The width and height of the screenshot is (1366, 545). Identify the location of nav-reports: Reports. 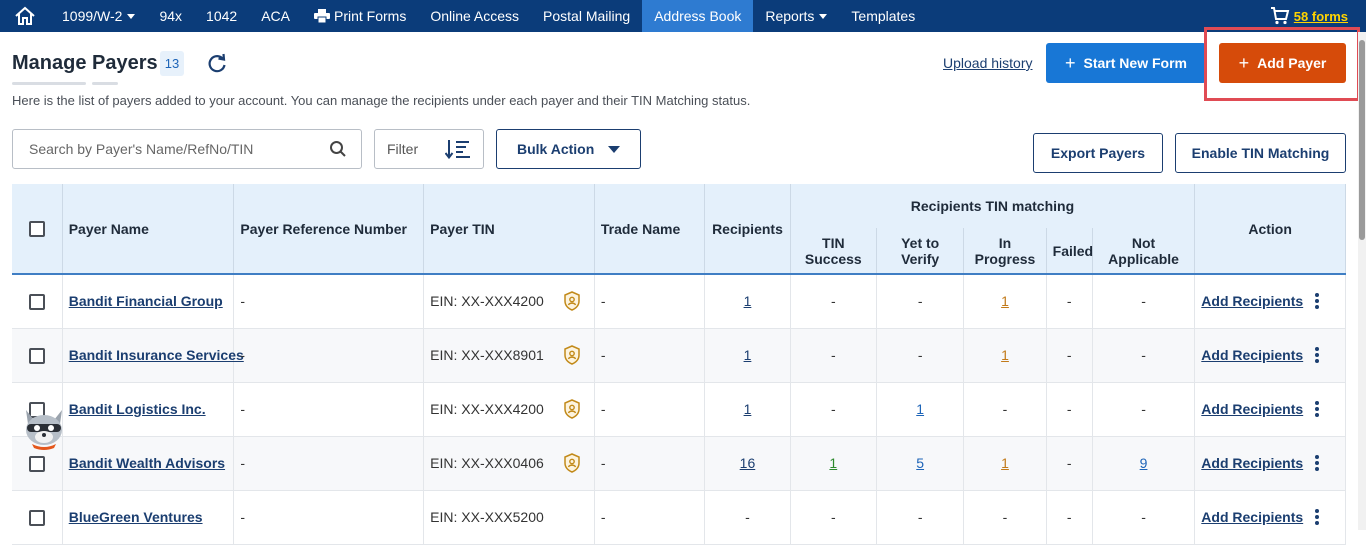
(796, 16).